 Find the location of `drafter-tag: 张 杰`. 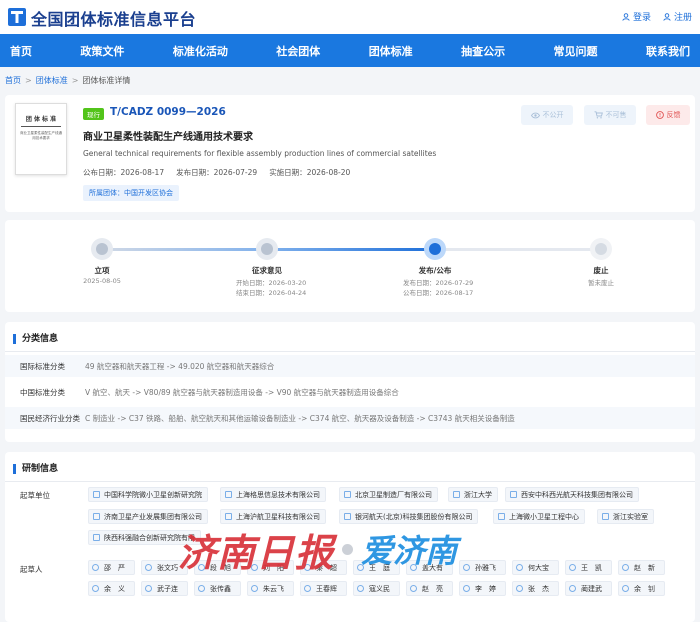

drafter-tag: 张 杰 is located at coordinates (535, 588).